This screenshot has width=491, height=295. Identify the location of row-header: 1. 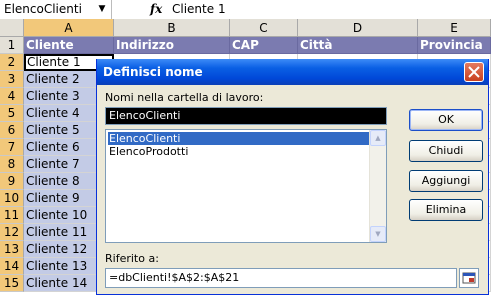
(12, 45).